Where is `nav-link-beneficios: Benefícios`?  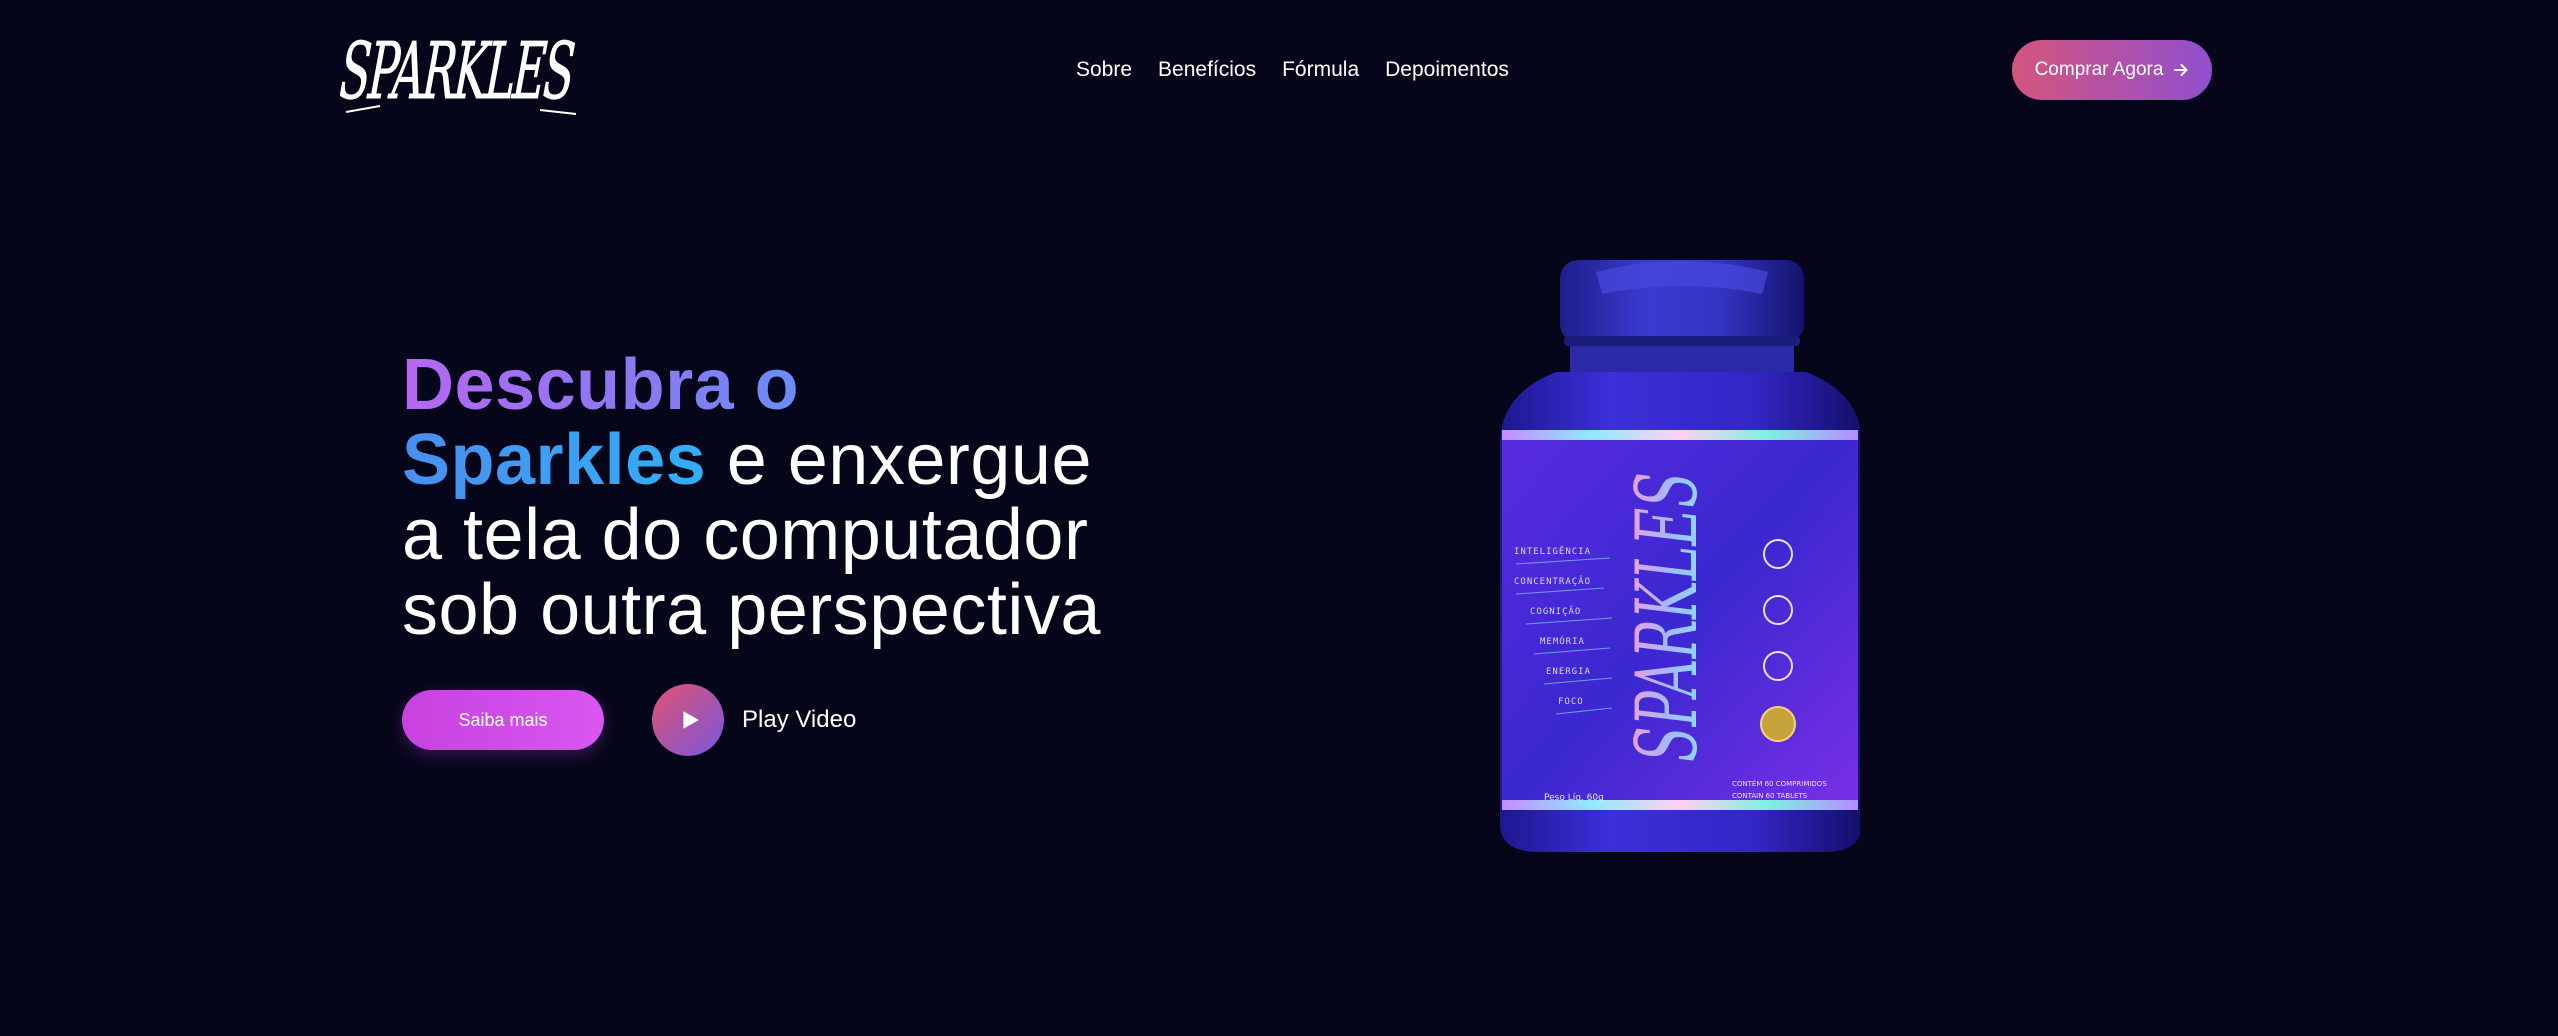 nav-link-beneficios: Benefícios is located at coordinates (1207, 70).